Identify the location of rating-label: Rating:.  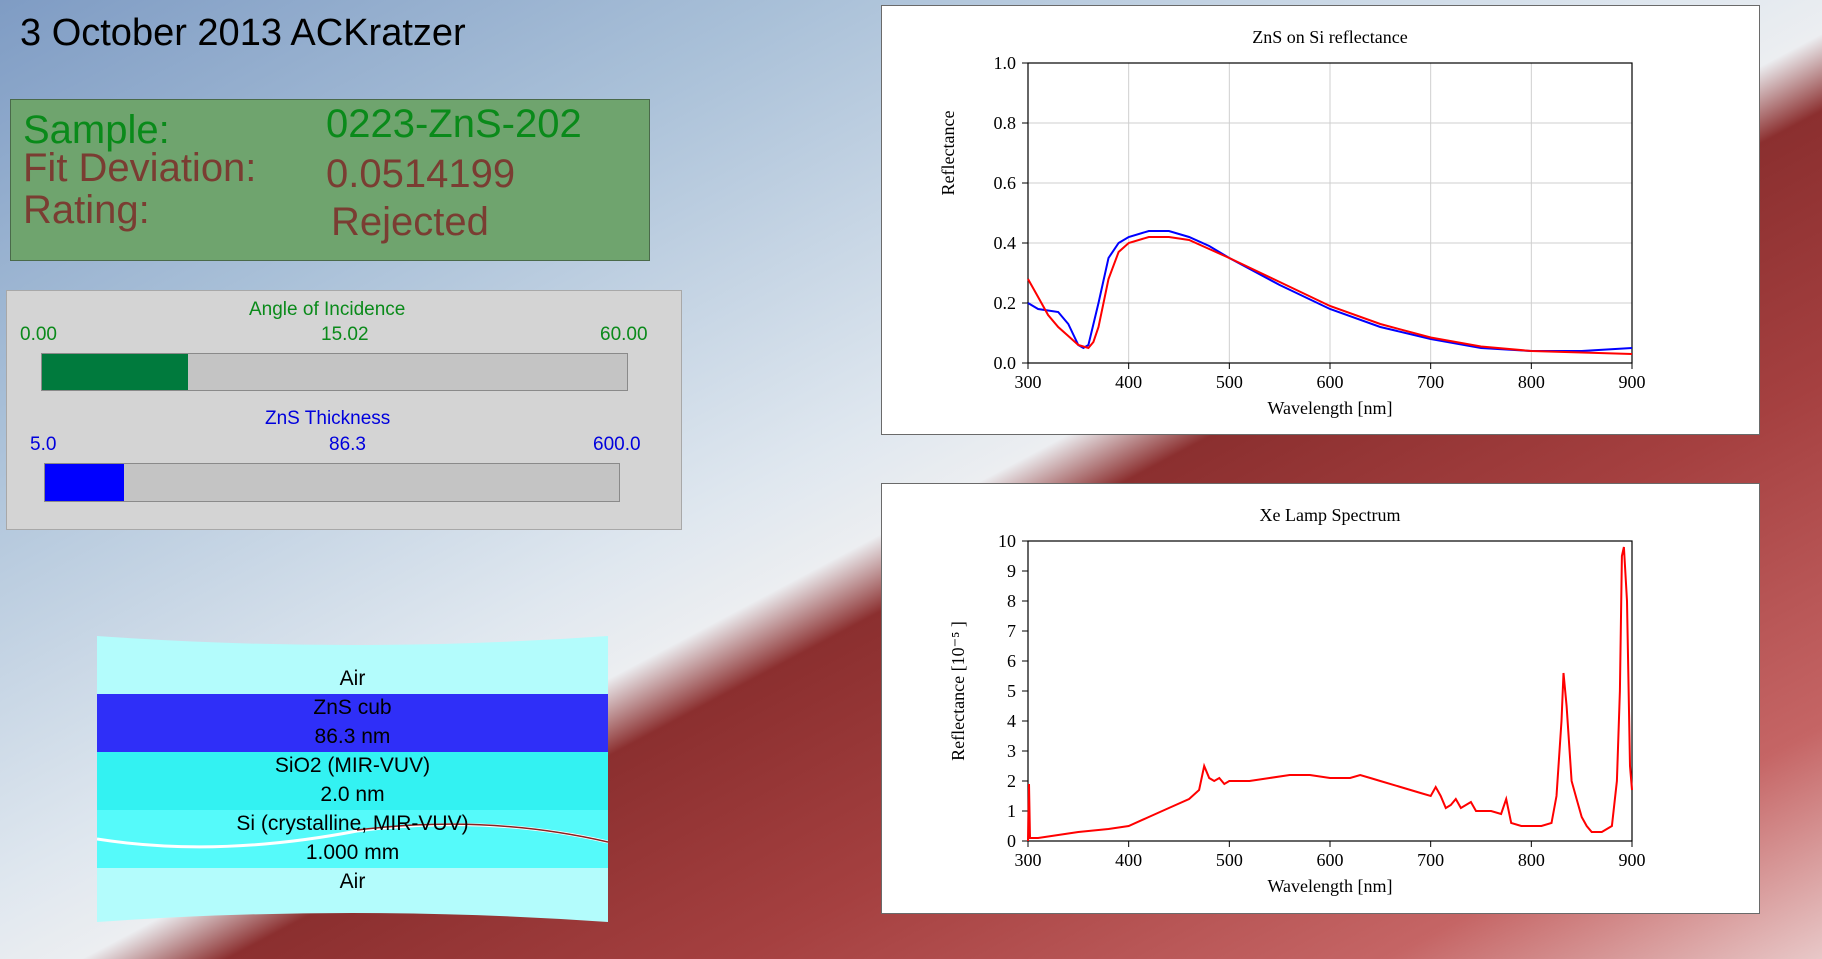
(86, 210).